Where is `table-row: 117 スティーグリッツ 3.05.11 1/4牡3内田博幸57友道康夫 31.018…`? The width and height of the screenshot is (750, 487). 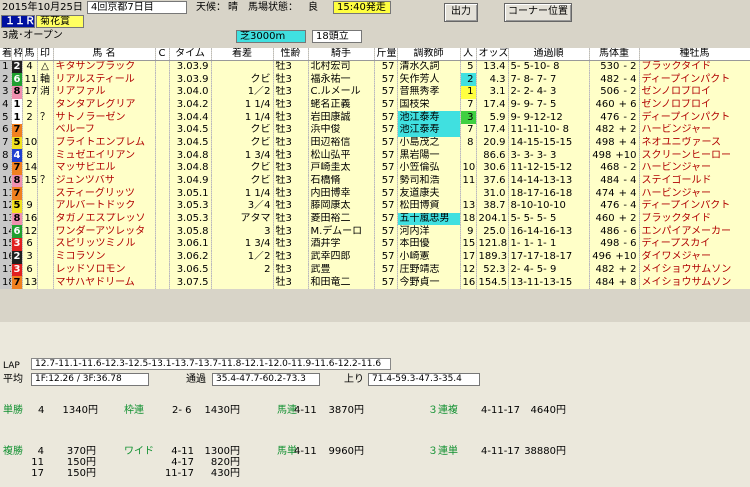 table-row: 117 スティーグリッツ 3.05.11 1/4牡3内田博幸57友道康夫 31.018… is located at coordinates (375, 194).